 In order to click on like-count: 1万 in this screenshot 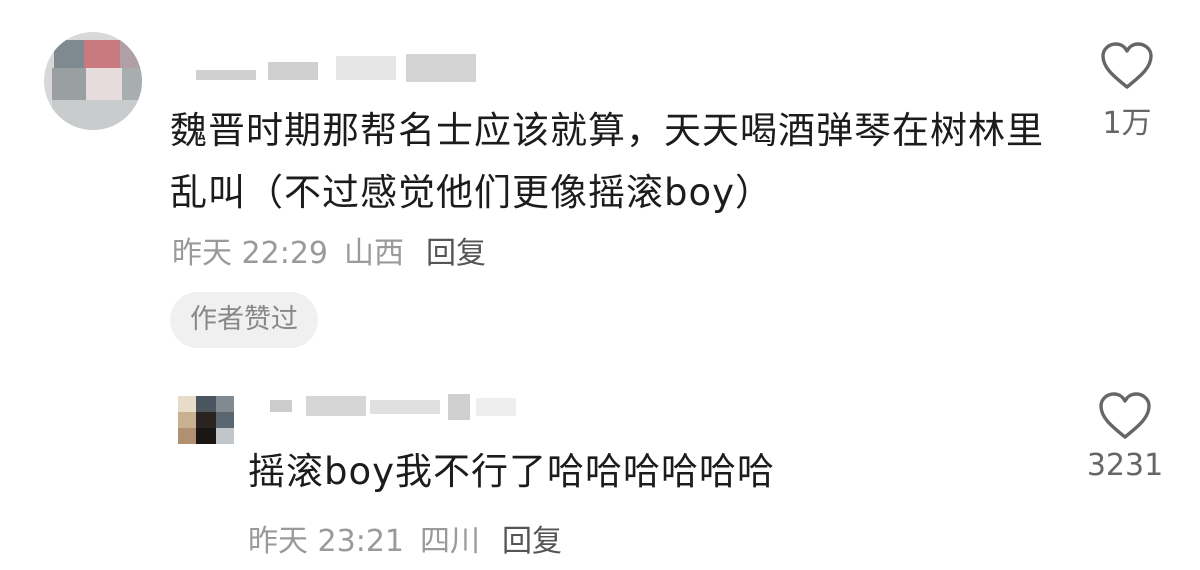, I will do `click(1127, 123)`.